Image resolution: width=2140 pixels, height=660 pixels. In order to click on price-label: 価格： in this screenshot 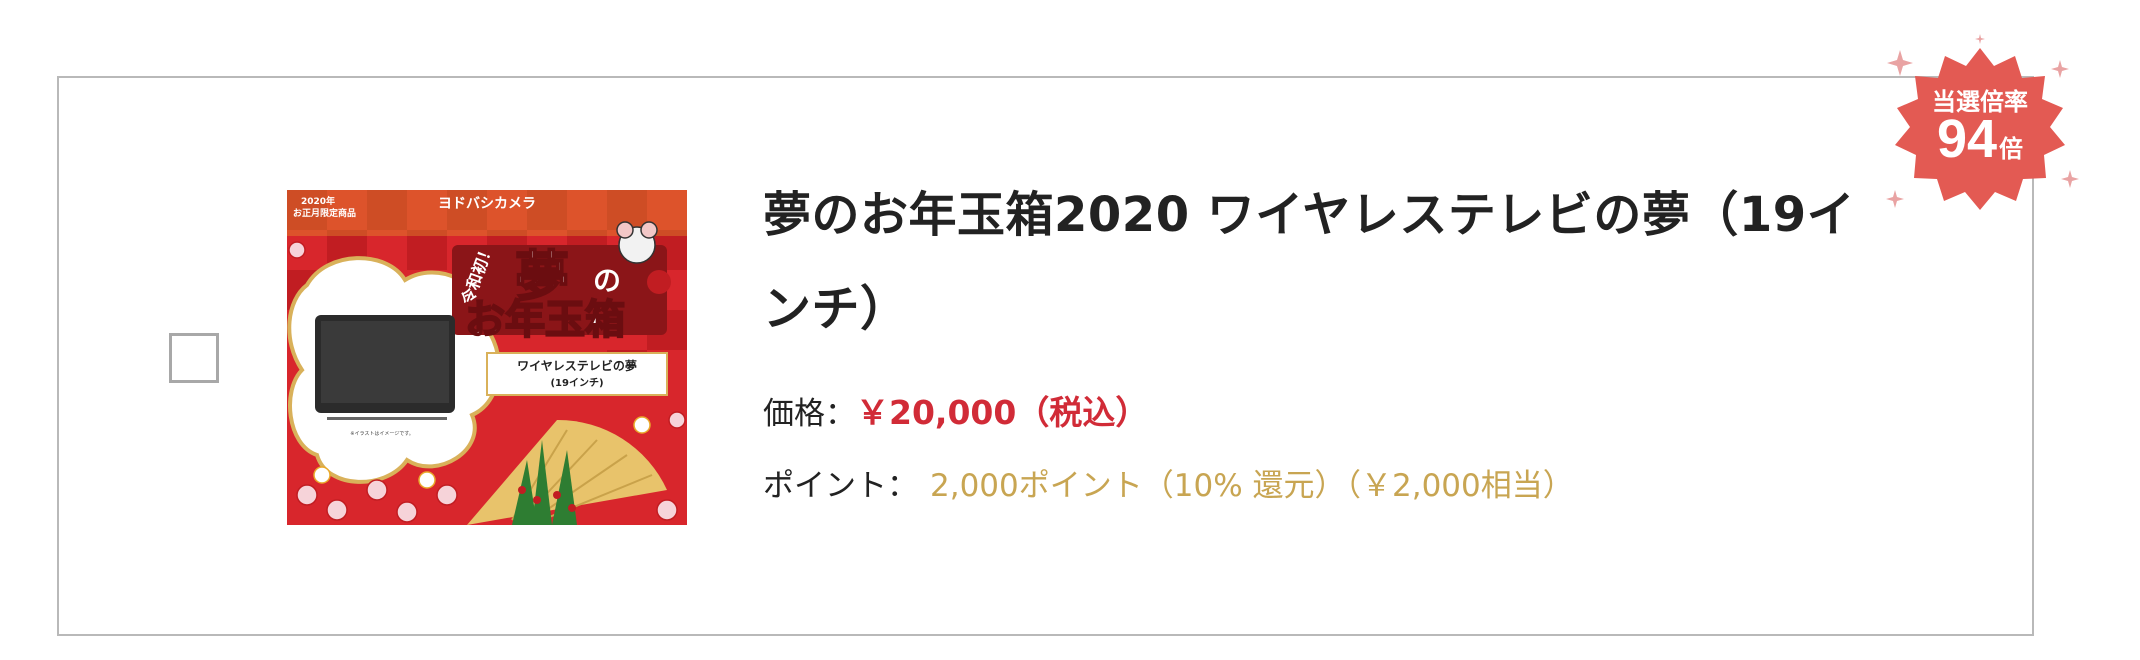, I will do `click(809, 414)`.